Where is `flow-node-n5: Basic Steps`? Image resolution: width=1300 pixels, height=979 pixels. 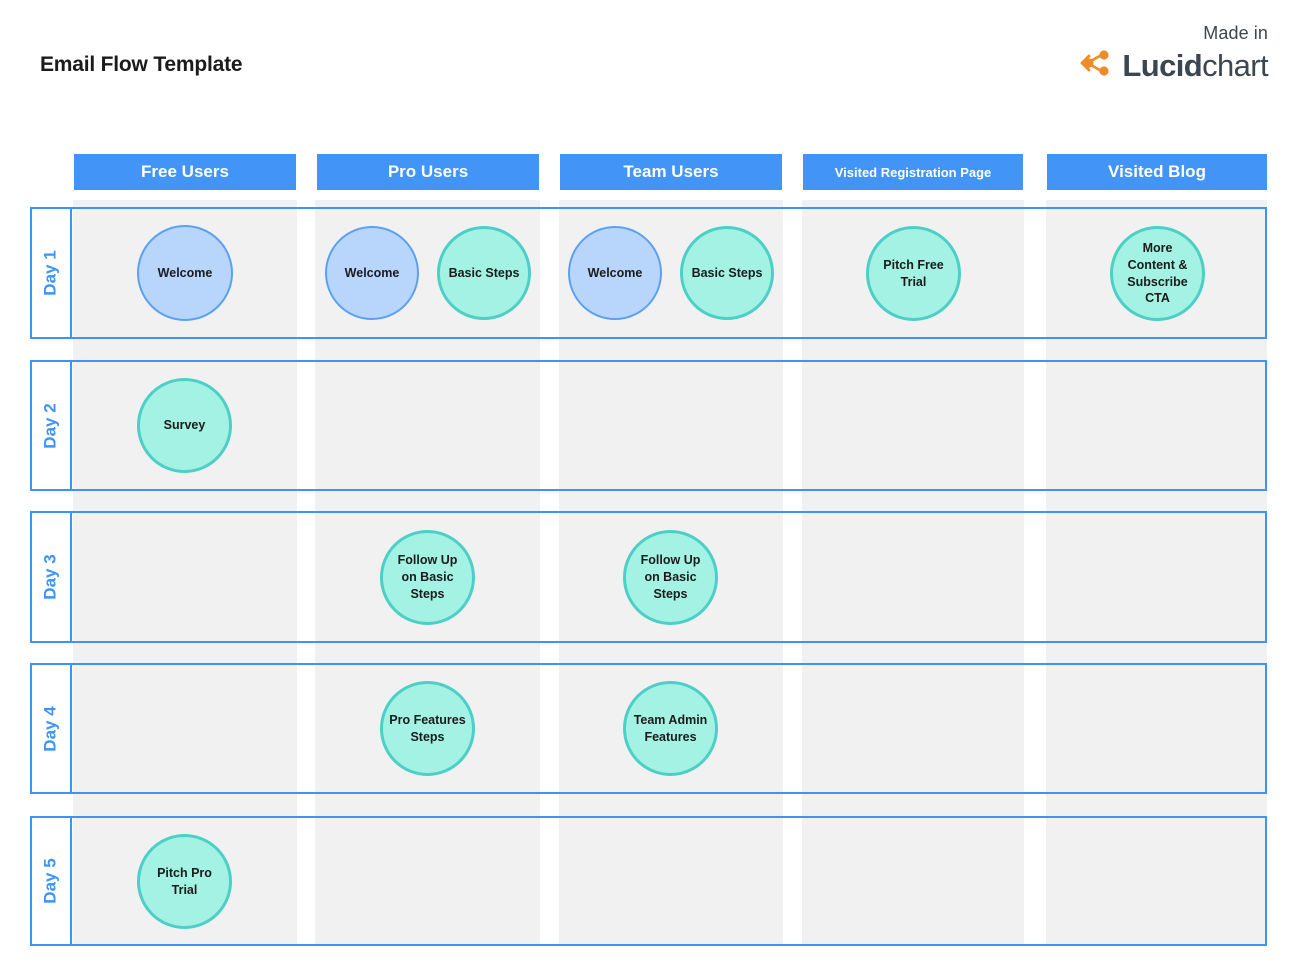
flow-node-n5: Basic Steps is located at coordinates (727, 273).